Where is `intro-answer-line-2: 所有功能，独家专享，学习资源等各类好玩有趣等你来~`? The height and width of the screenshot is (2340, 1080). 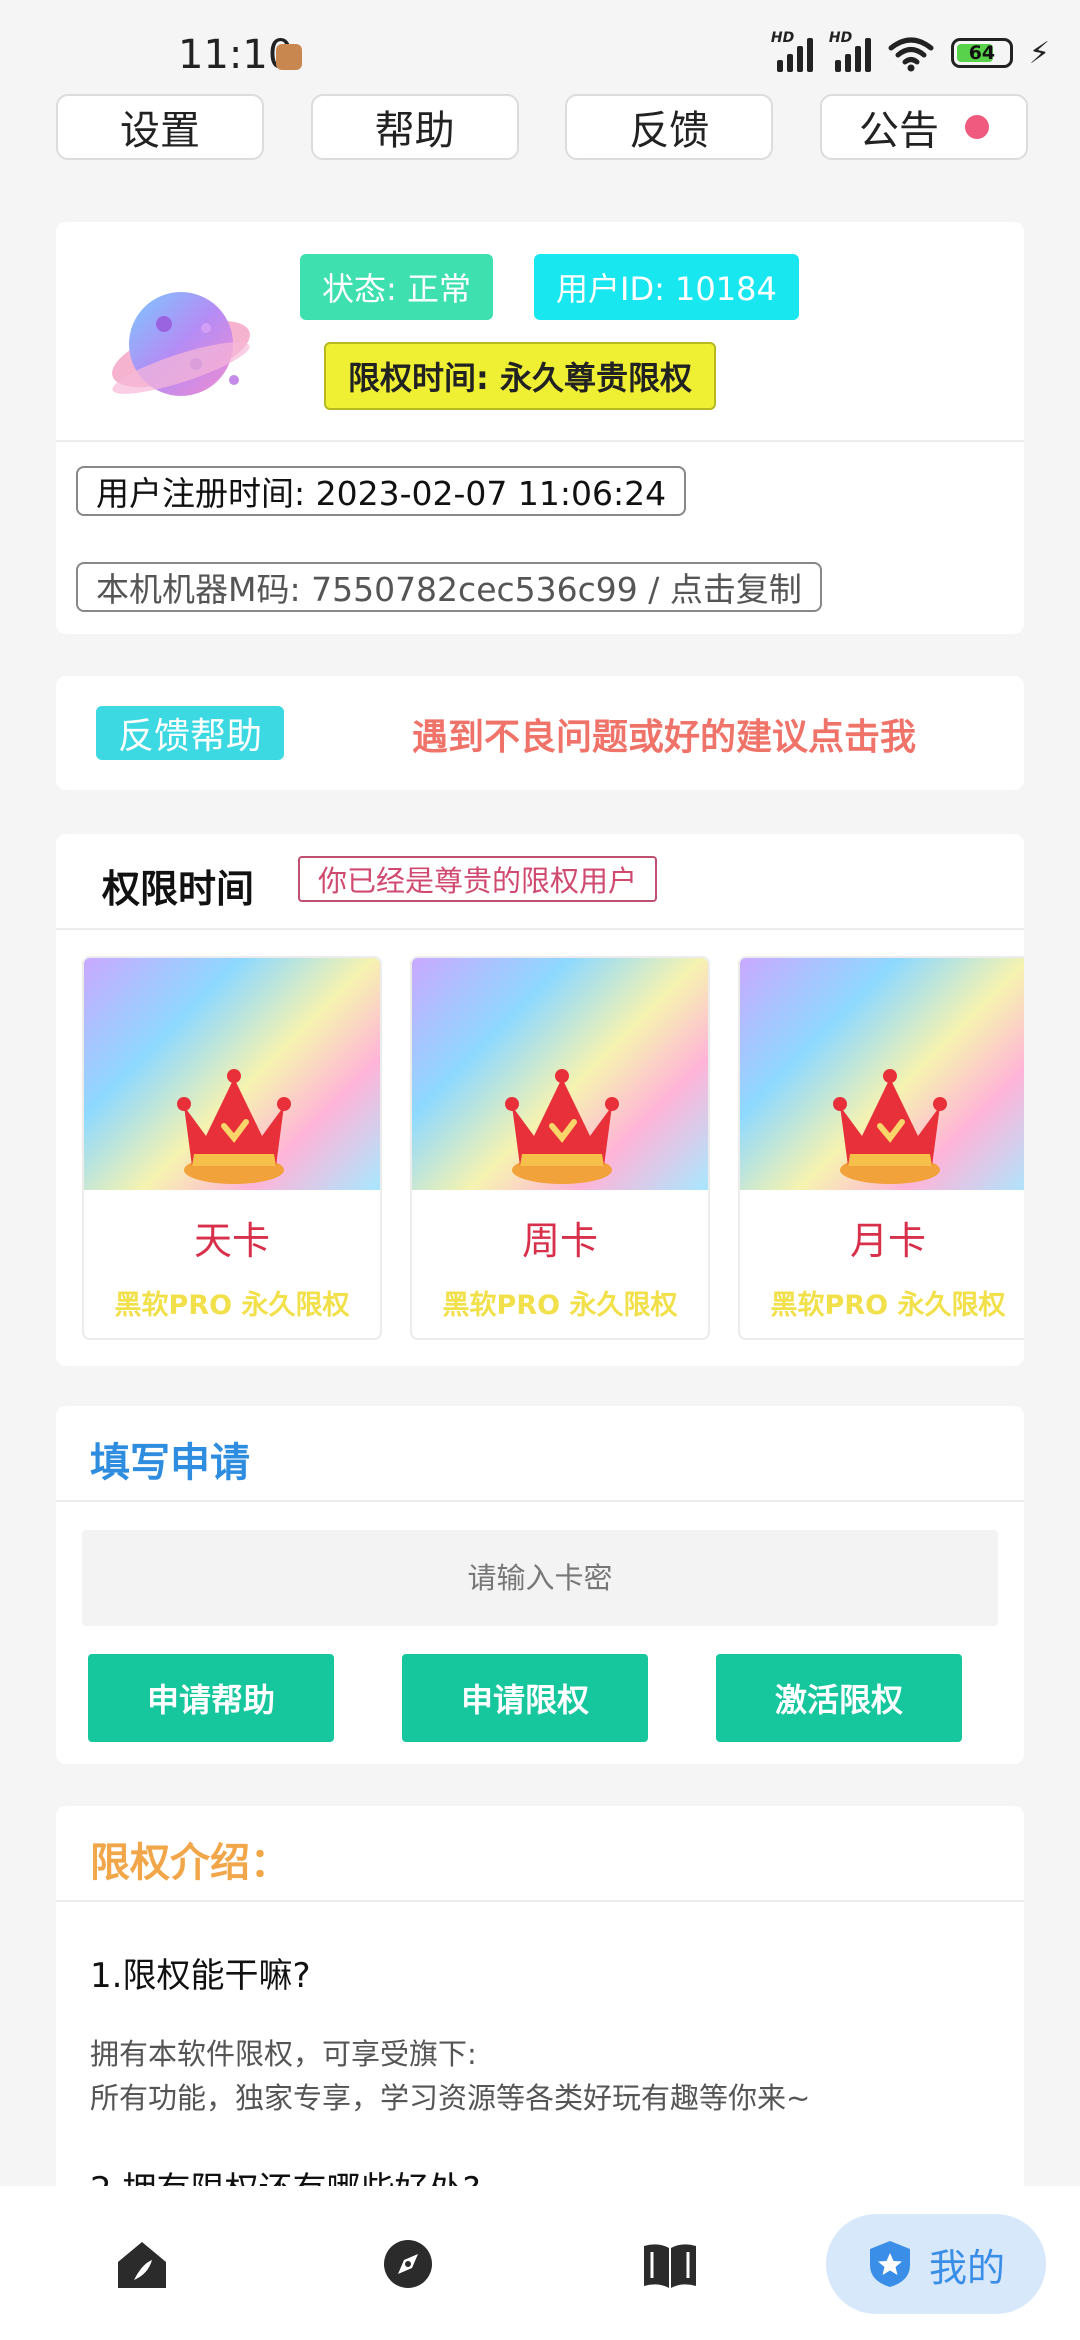 intro-answer-line-2: 所有功能，独家专享，学习资源等各类好玩有趣等你来~ is located at coordinates (450, 2098).